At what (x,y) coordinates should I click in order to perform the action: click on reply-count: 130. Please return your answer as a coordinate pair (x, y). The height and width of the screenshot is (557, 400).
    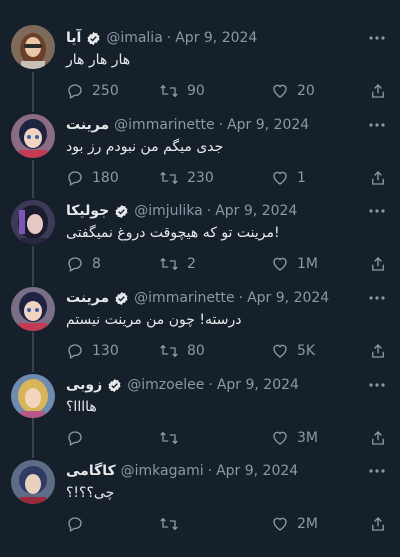
    Looking at the image, I should click on (105, 351).